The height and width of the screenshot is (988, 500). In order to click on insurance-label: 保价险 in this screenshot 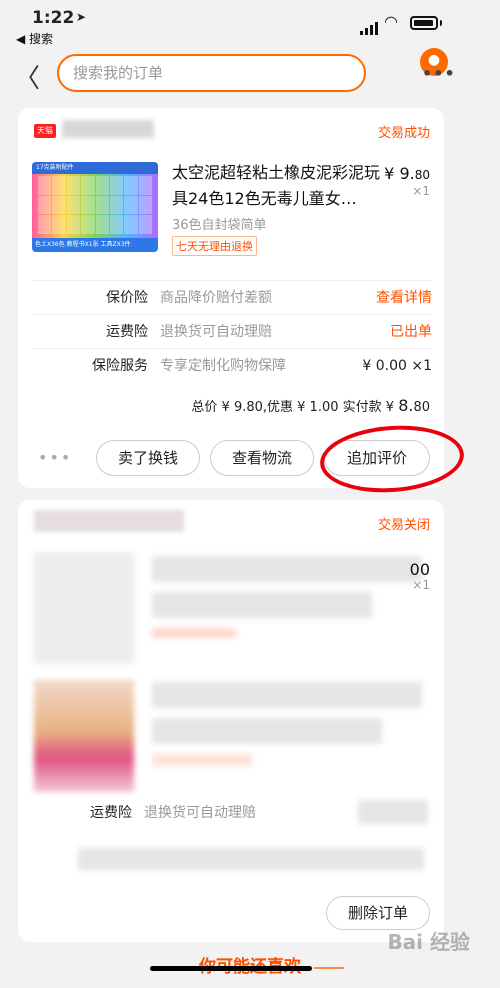, I will do `click(127, 298)`.